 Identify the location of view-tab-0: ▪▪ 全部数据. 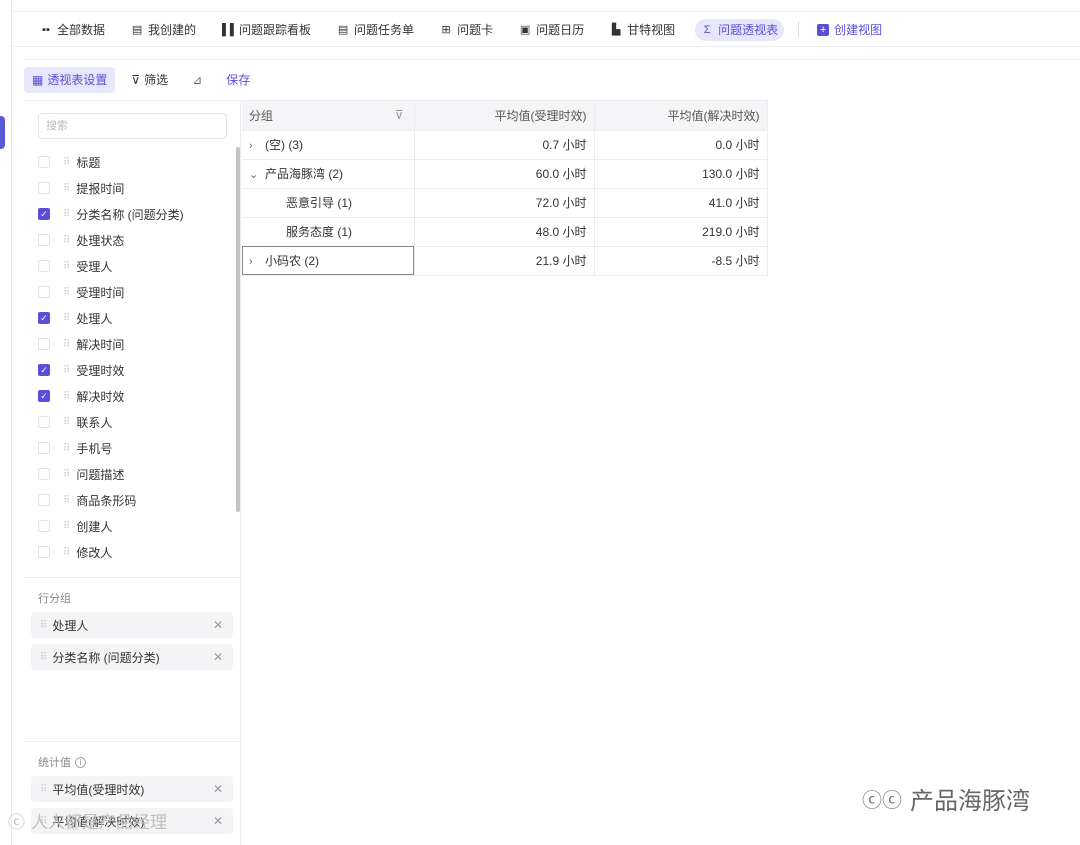
(72, 30).